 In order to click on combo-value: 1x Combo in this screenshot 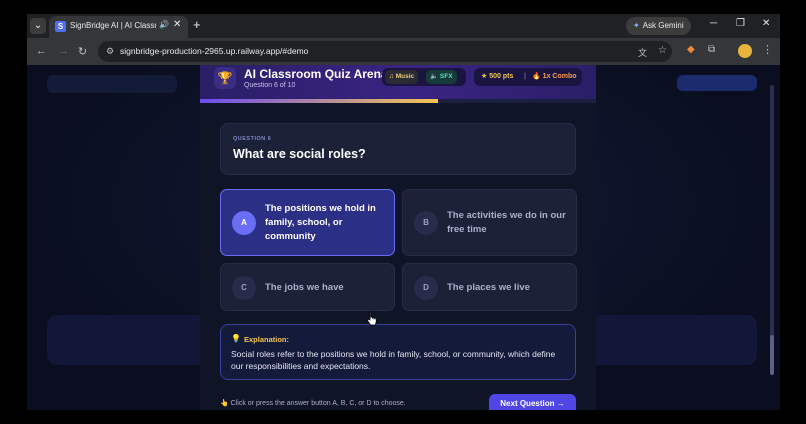, I will do `click(559, 76)`.